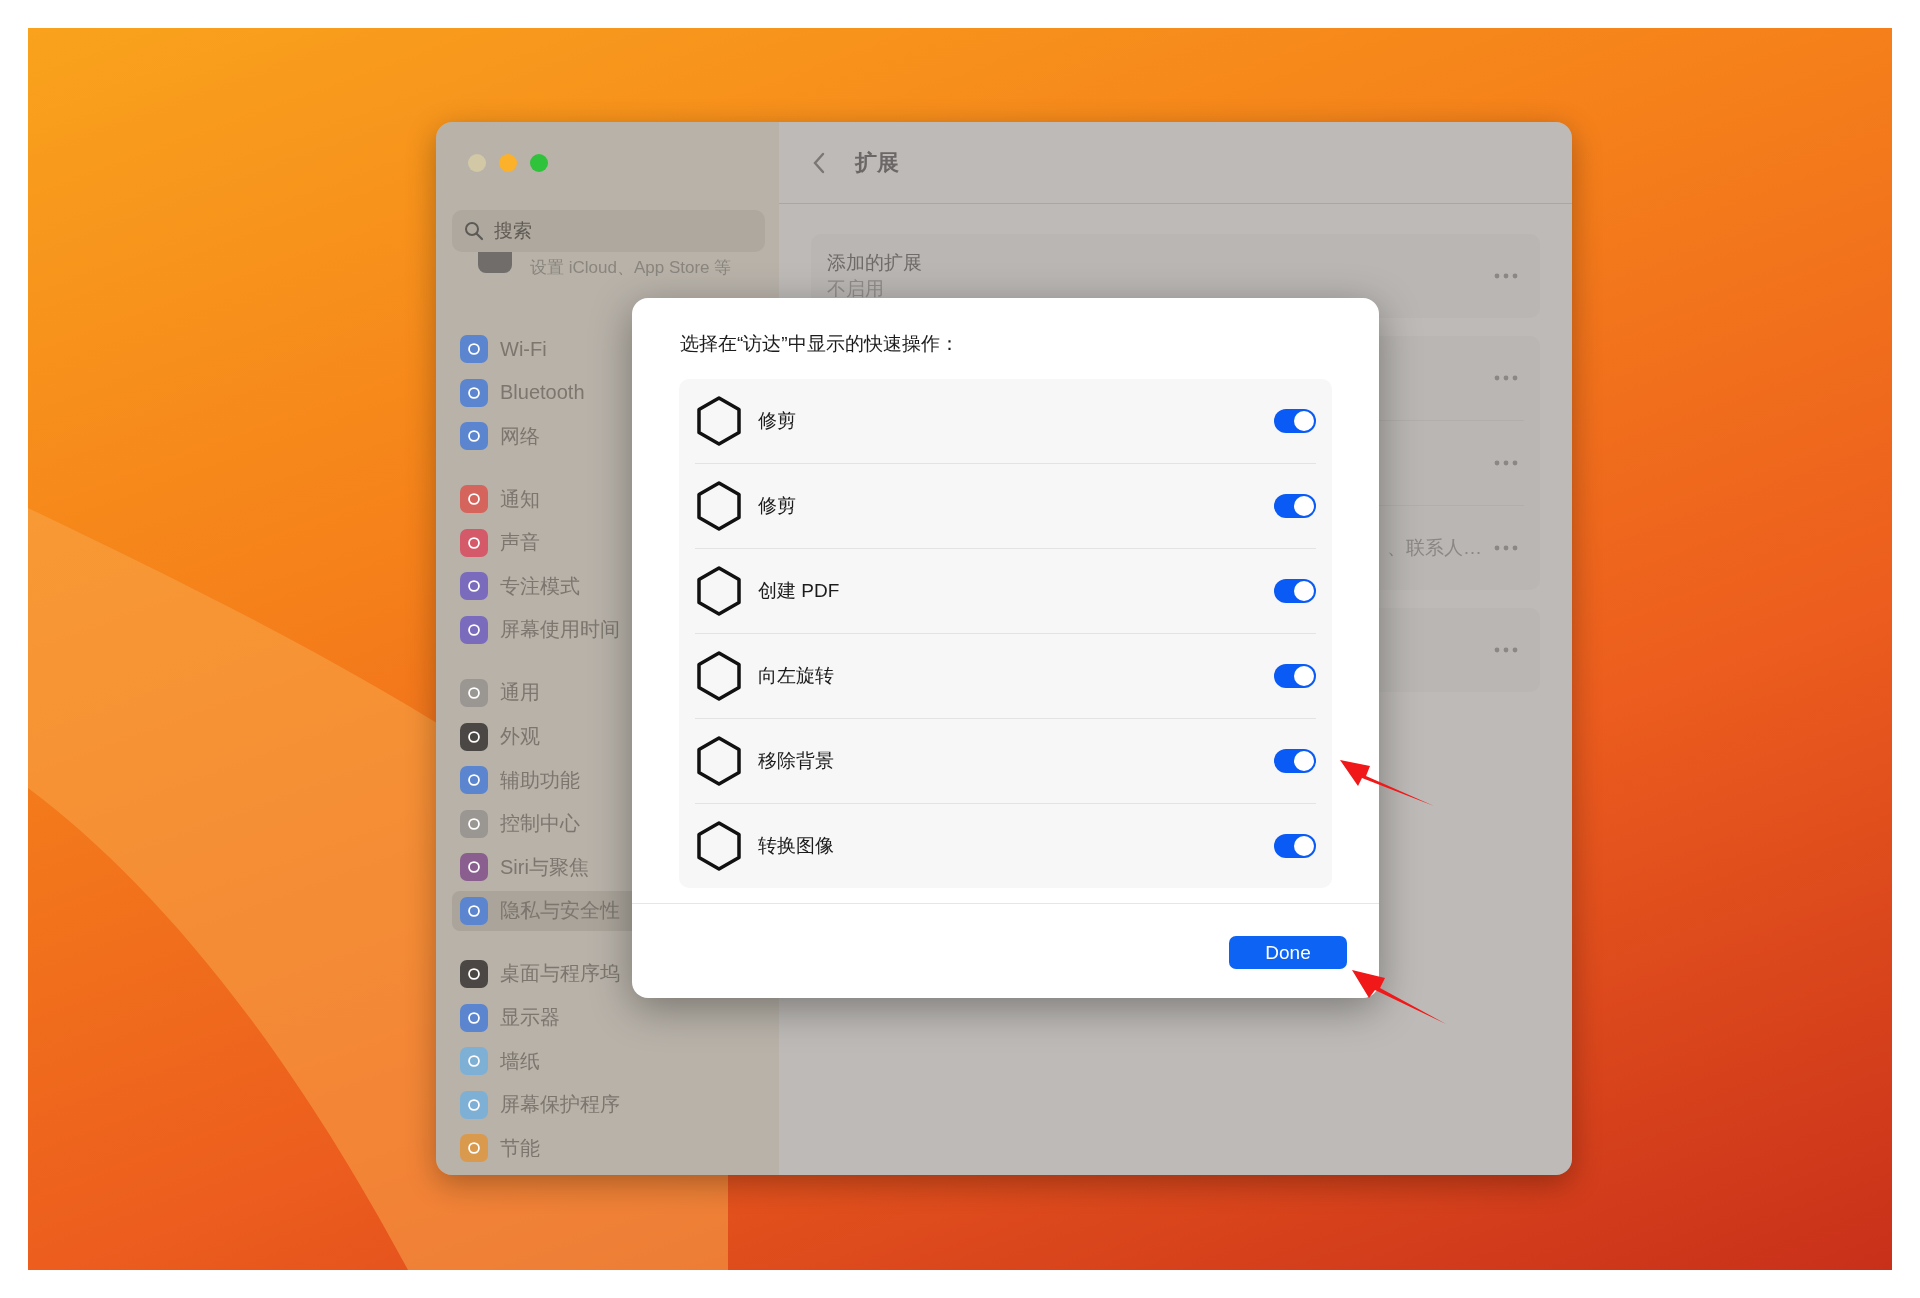 The height and width of the screenshot is (1298, 1920). I want to click on search-field: 搜索, so click(608, 231).